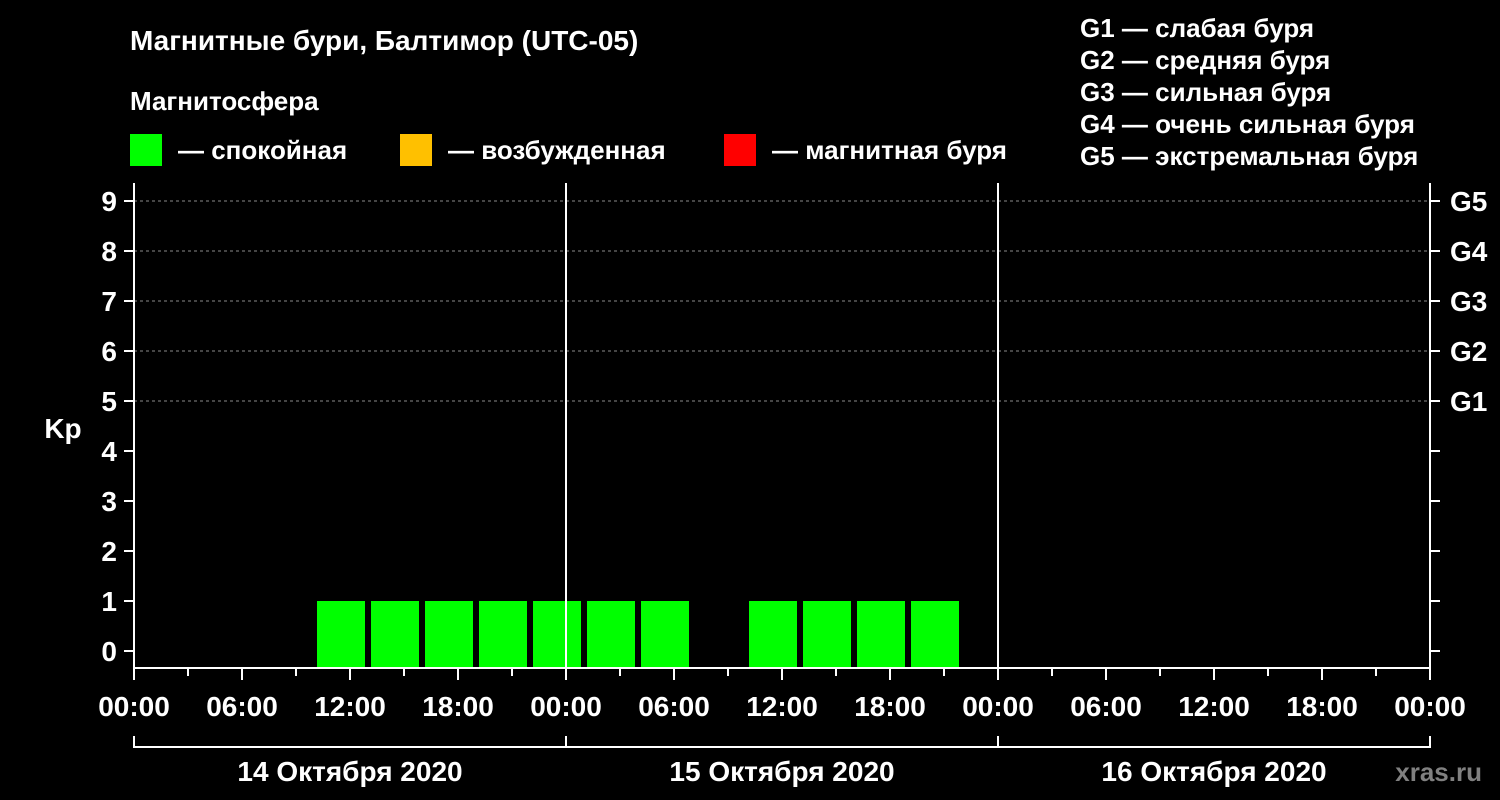  I want to click on legend-title: Магнитосфера, so click(224, 101).